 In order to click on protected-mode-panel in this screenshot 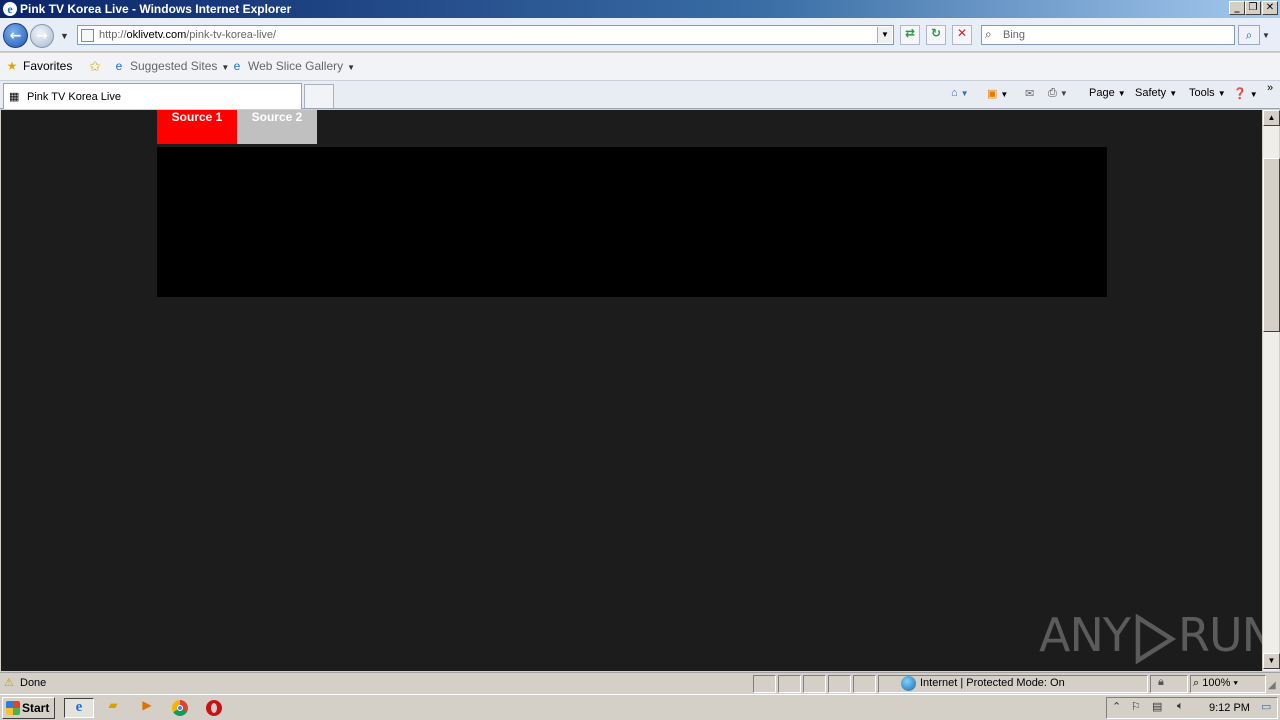, I will do `click(1169, 684)`.